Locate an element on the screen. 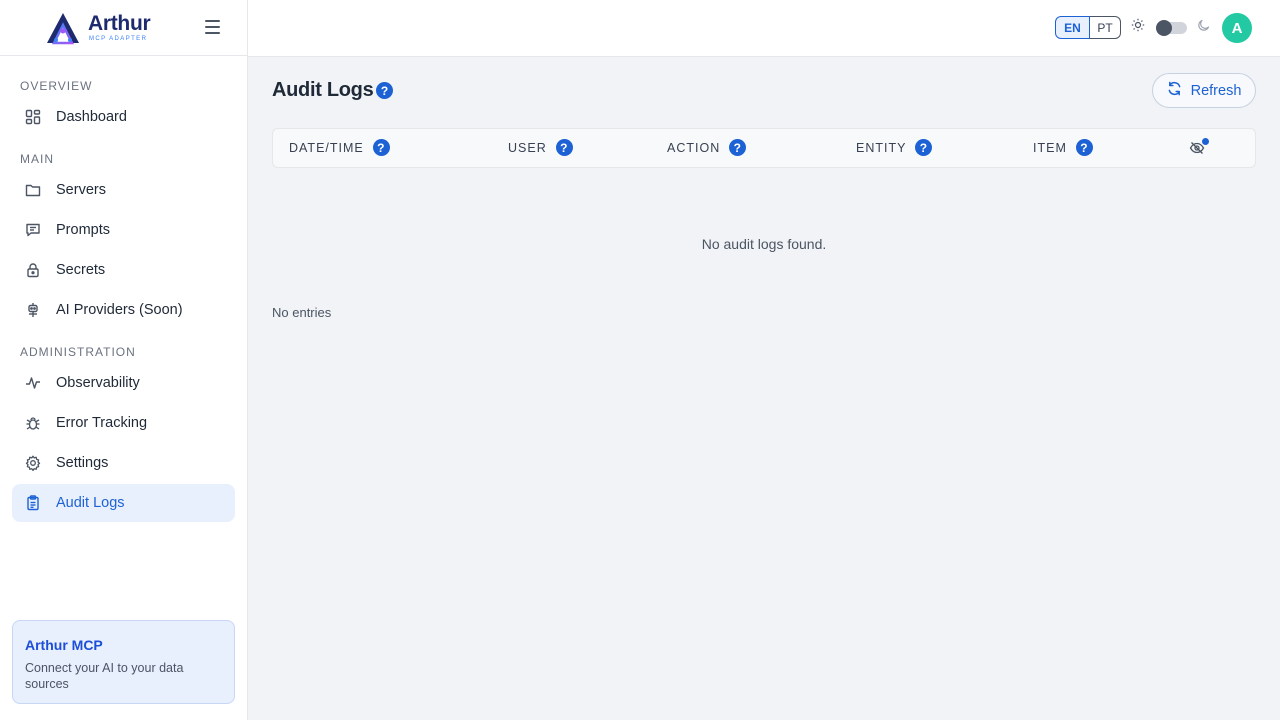 This screenshot has height=720, width=1280. column-item: ITEM ? is located at coordinates (1063, 147).